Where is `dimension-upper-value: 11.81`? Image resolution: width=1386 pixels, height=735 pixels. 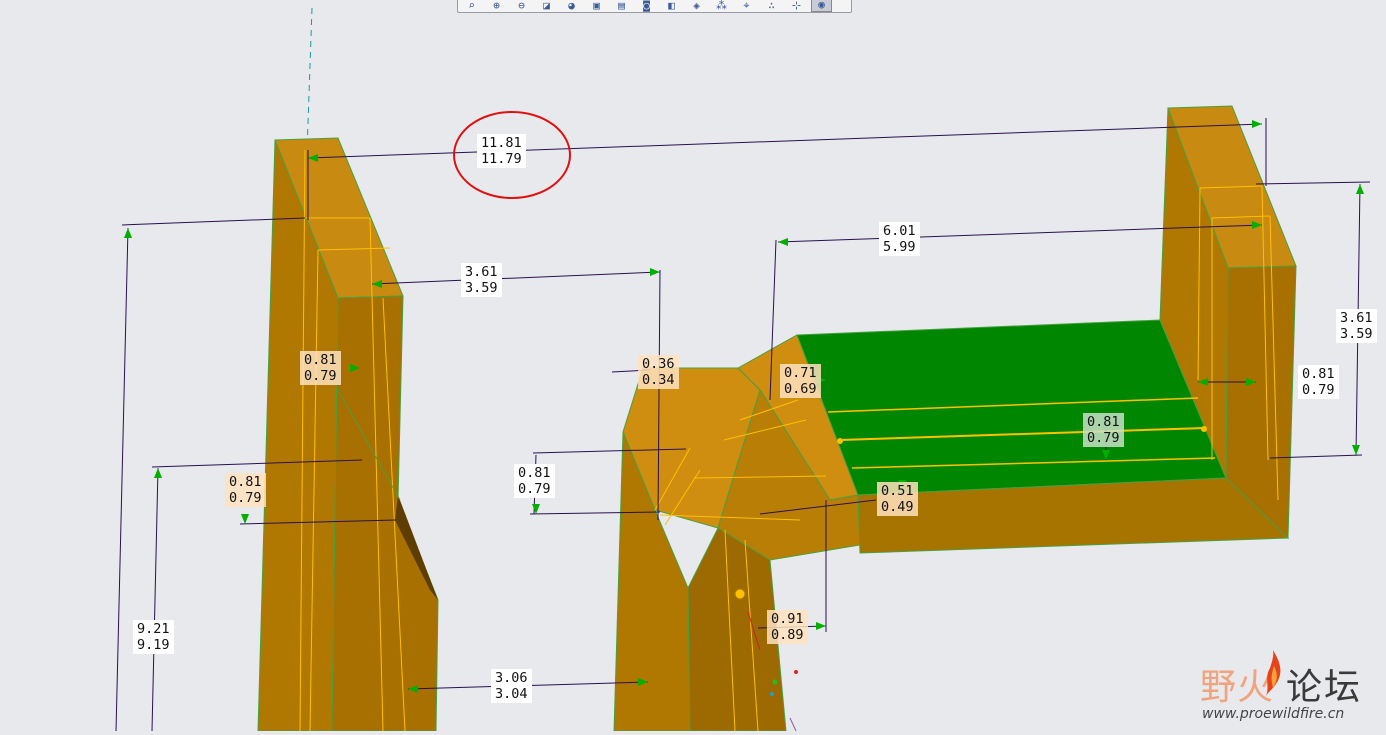 dimension-upper-value: 11.81 is located at coordinates (501, 143).